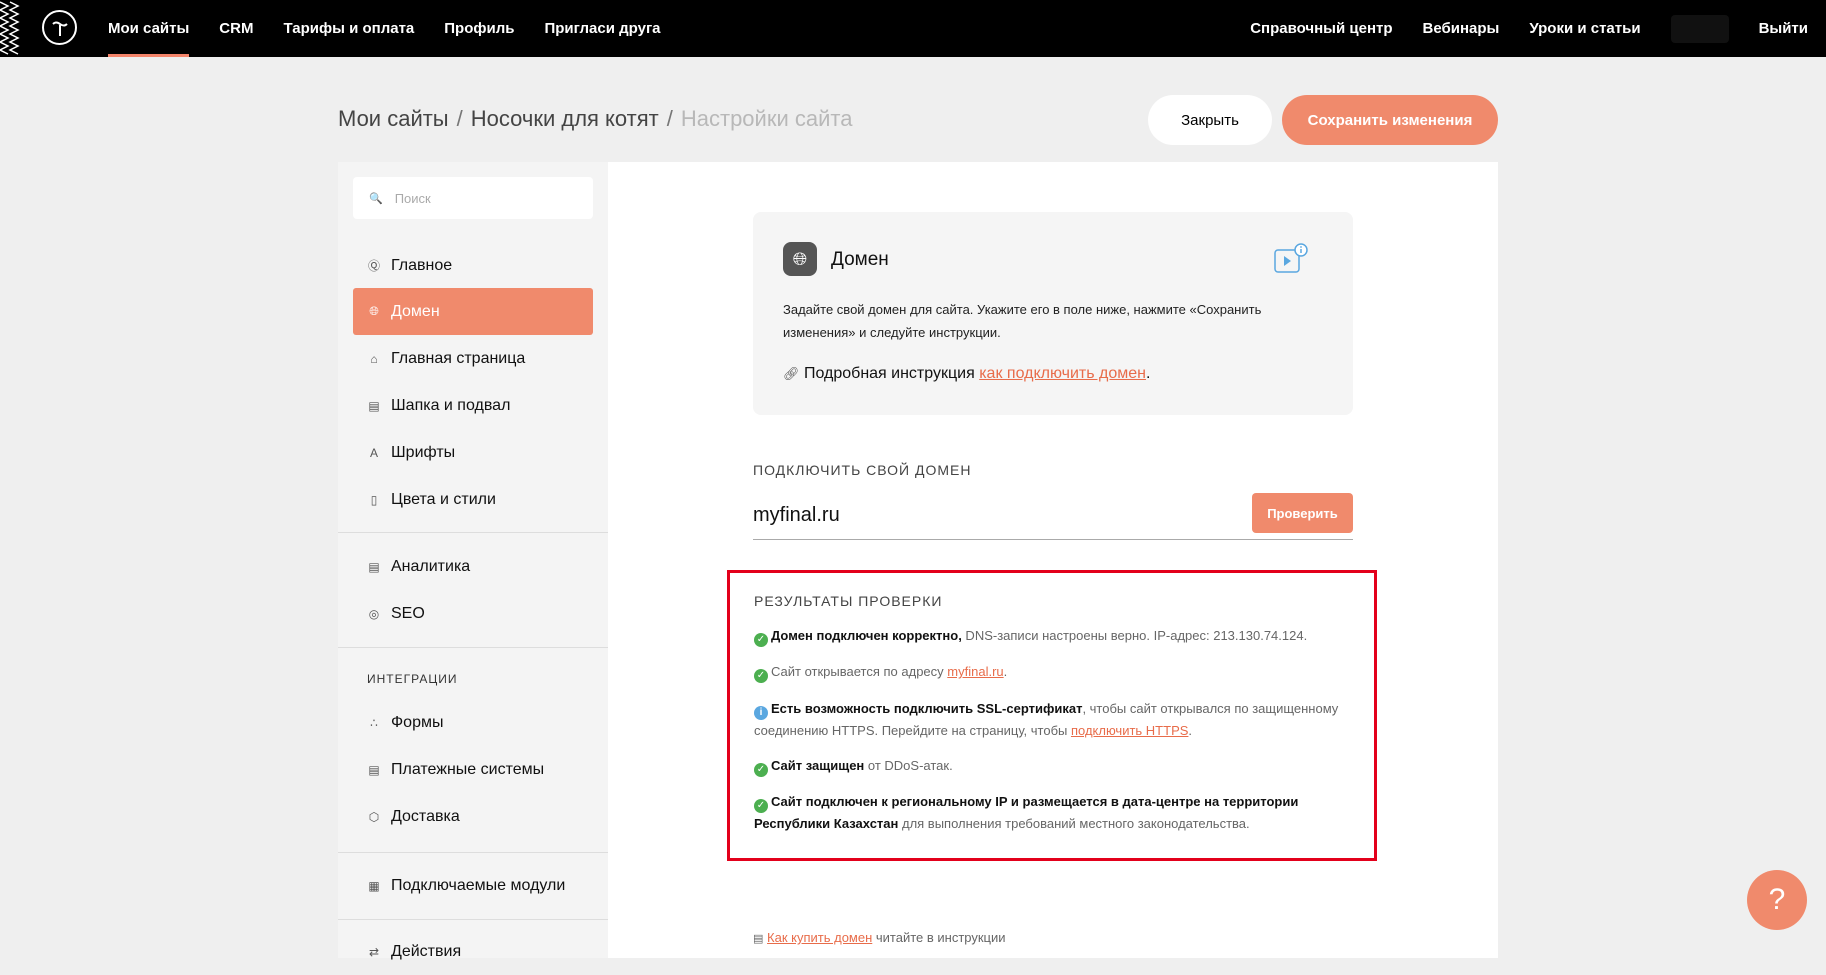 The width and height of the screenshot is (1826, 975). I want to click on close-button: Закрыть, so click(1210, 120).